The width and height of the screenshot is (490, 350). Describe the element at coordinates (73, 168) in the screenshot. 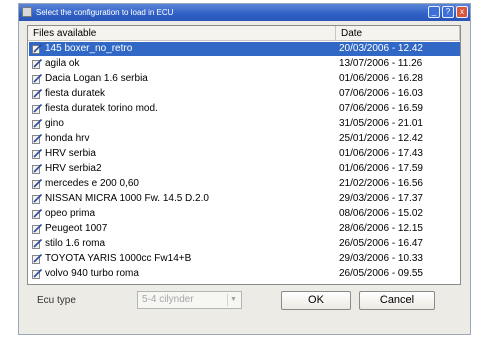

I see `file-name: HRV serbia2` at that location.